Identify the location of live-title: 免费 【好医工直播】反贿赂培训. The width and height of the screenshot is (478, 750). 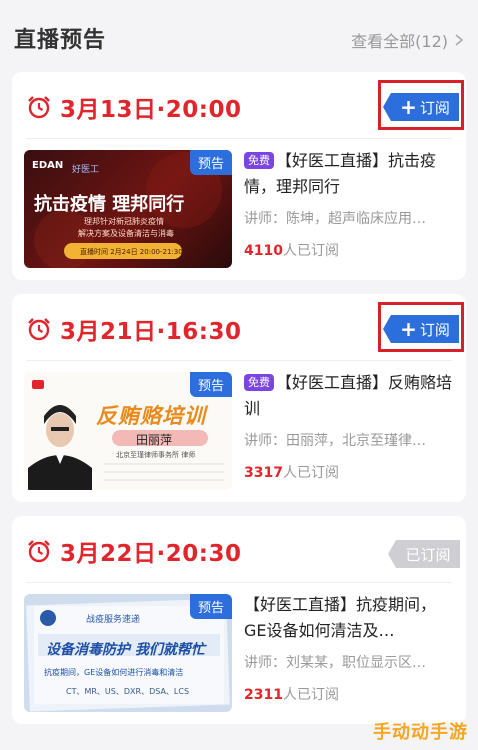
(350, 396).